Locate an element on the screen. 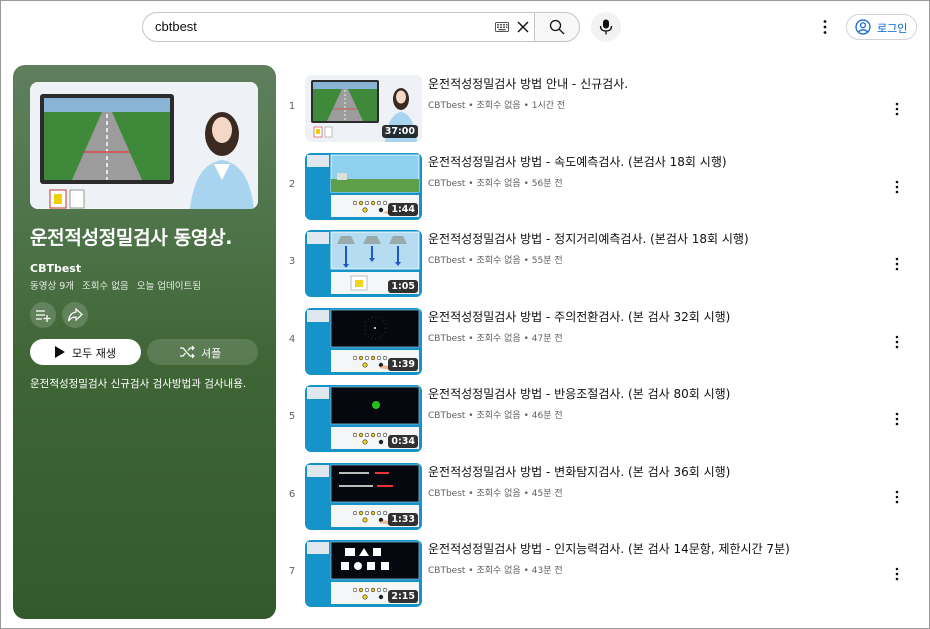 This screenshot has width=930, height=629. video-title: 운전적성정밀검사 방법 - 정지거리예측검사. (본검사 18회 시행) is located at coordinates (588, 238).